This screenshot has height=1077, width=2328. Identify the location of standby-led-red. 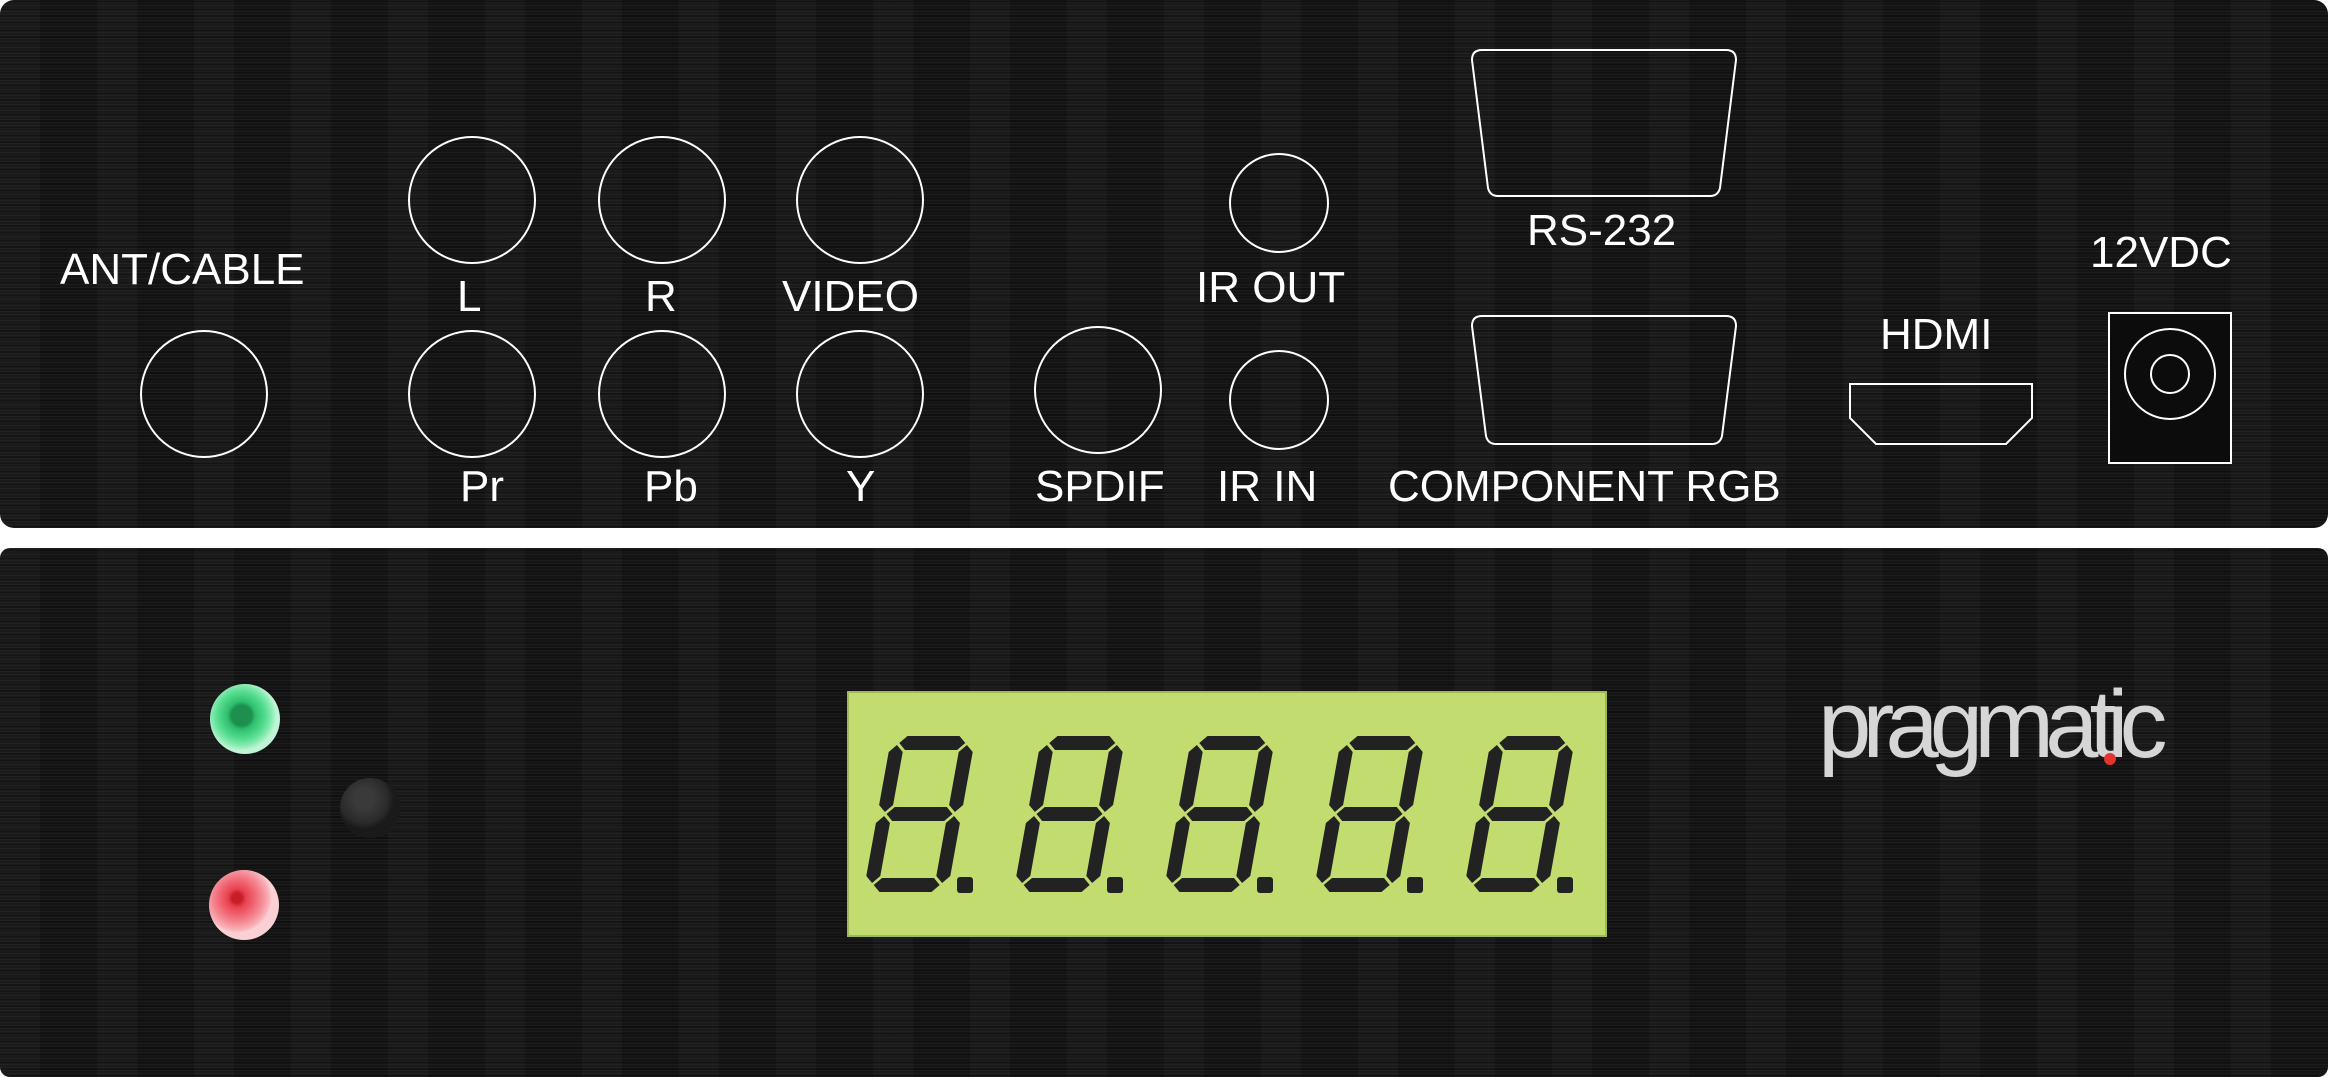
(244, 905).